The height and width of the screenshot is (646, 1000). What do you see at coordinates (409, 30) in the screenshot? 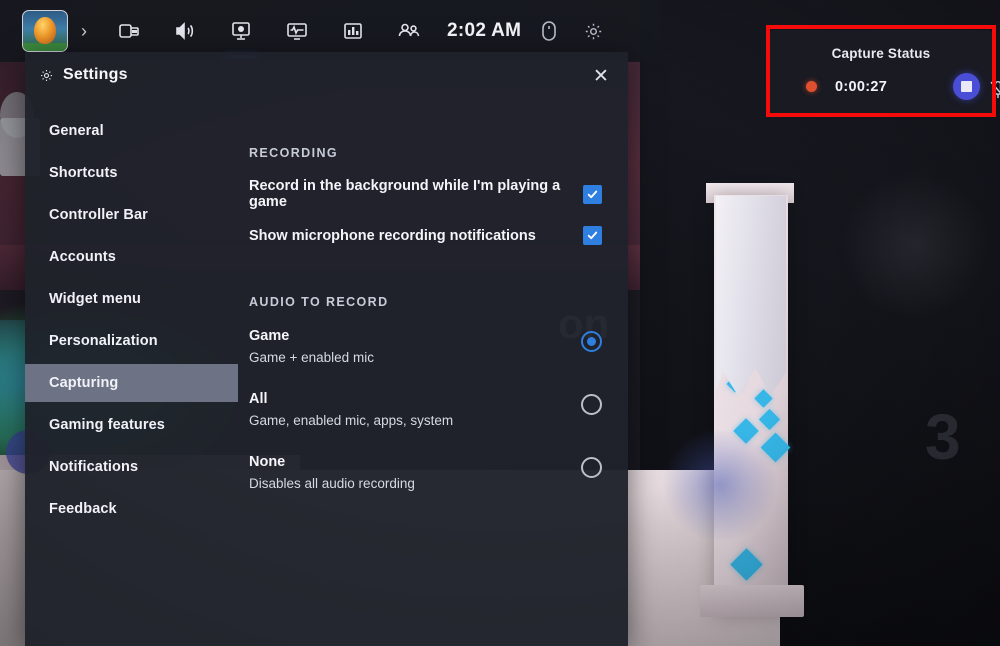
I see `people-icon` at bounding box center [409, 30].